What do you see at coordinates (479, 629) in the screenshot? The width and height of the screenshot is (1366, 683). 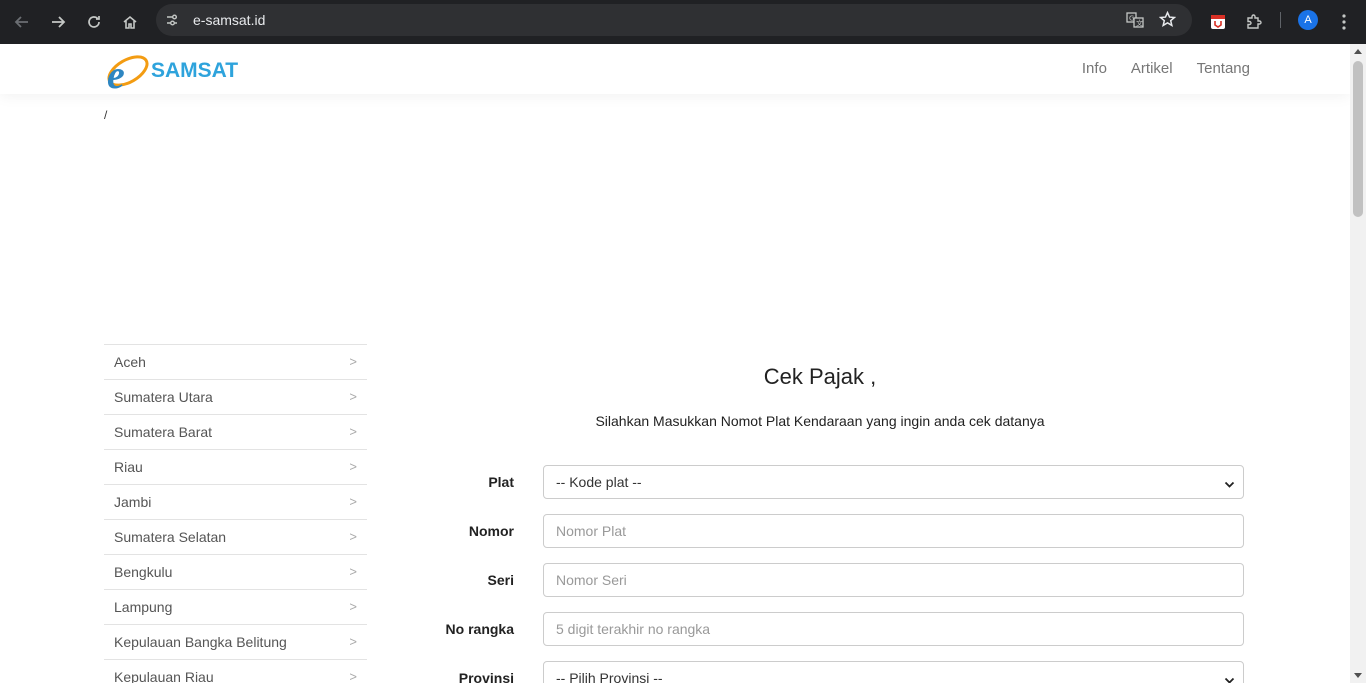 I see `rangka-label: No rangka` at bounding box center [479, 629].